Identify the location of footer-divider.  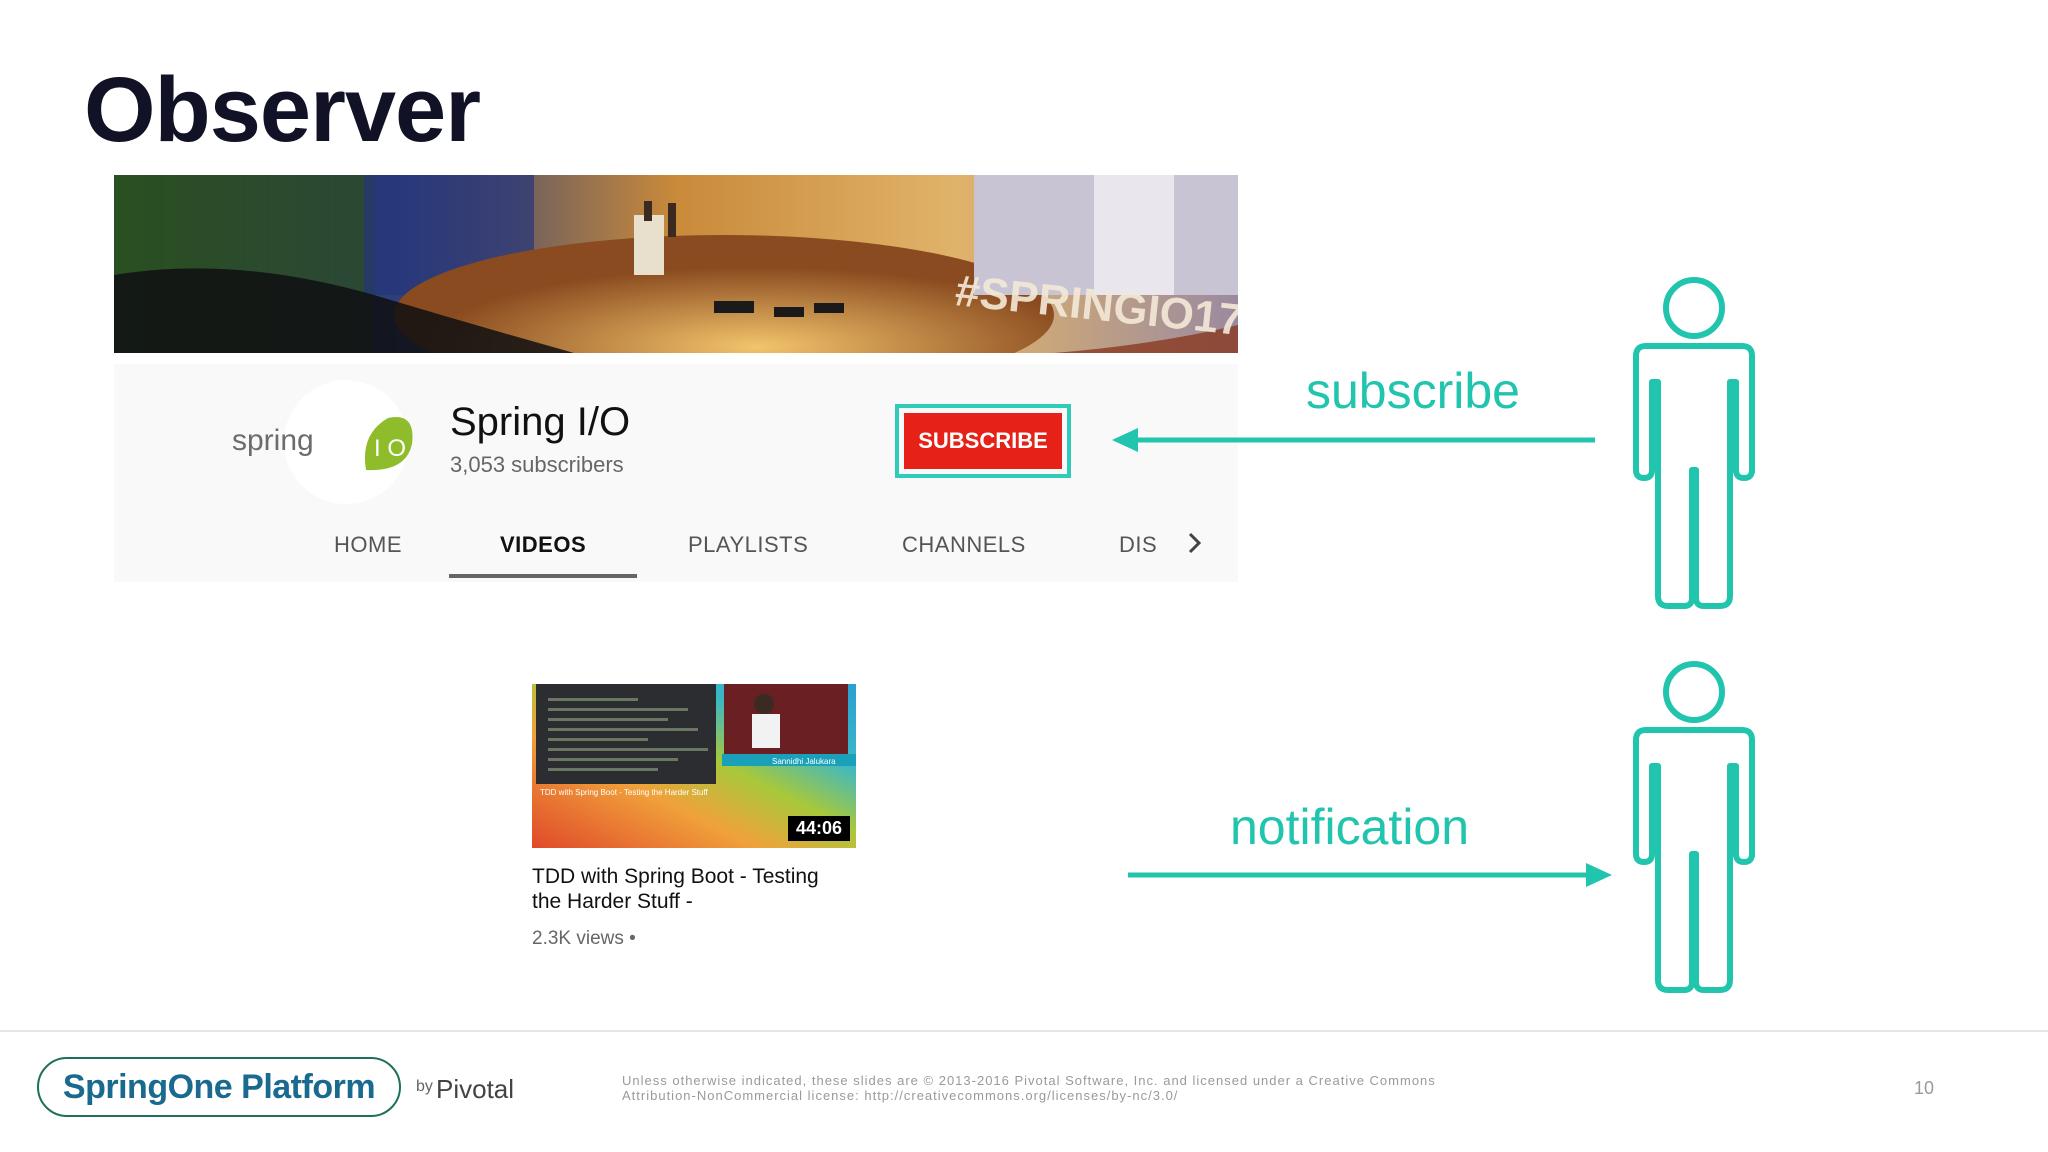
(1024, 1031).